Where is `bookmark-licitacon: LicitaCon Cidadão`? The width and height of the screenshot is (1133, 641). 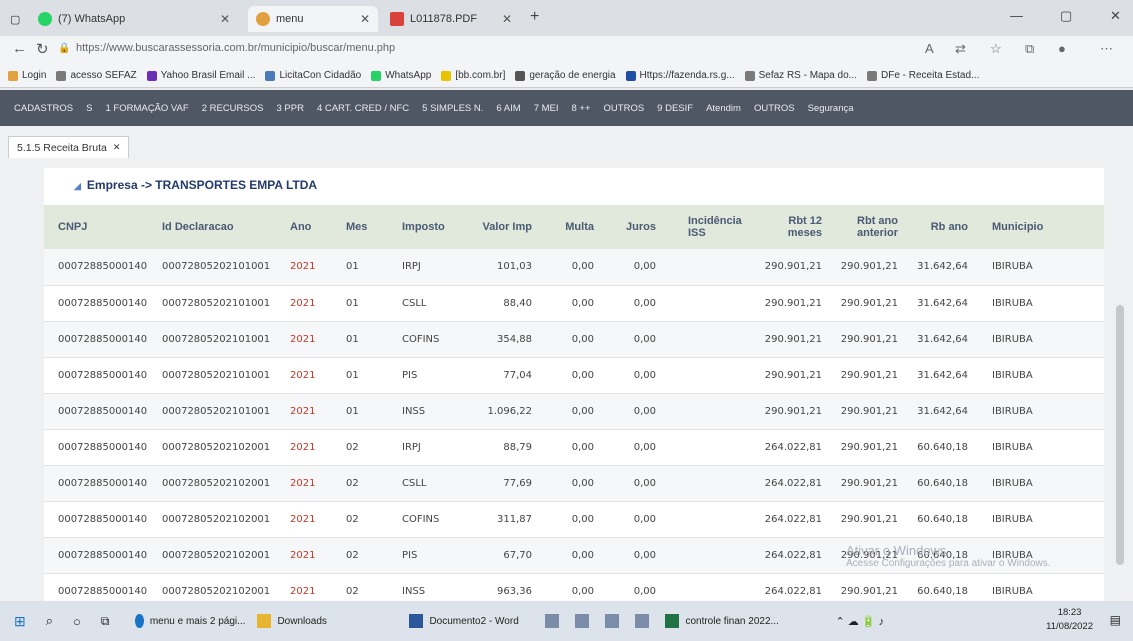
bookmark-licitacon: LicitaCon Cidadão is located at coordinates (313, 75).